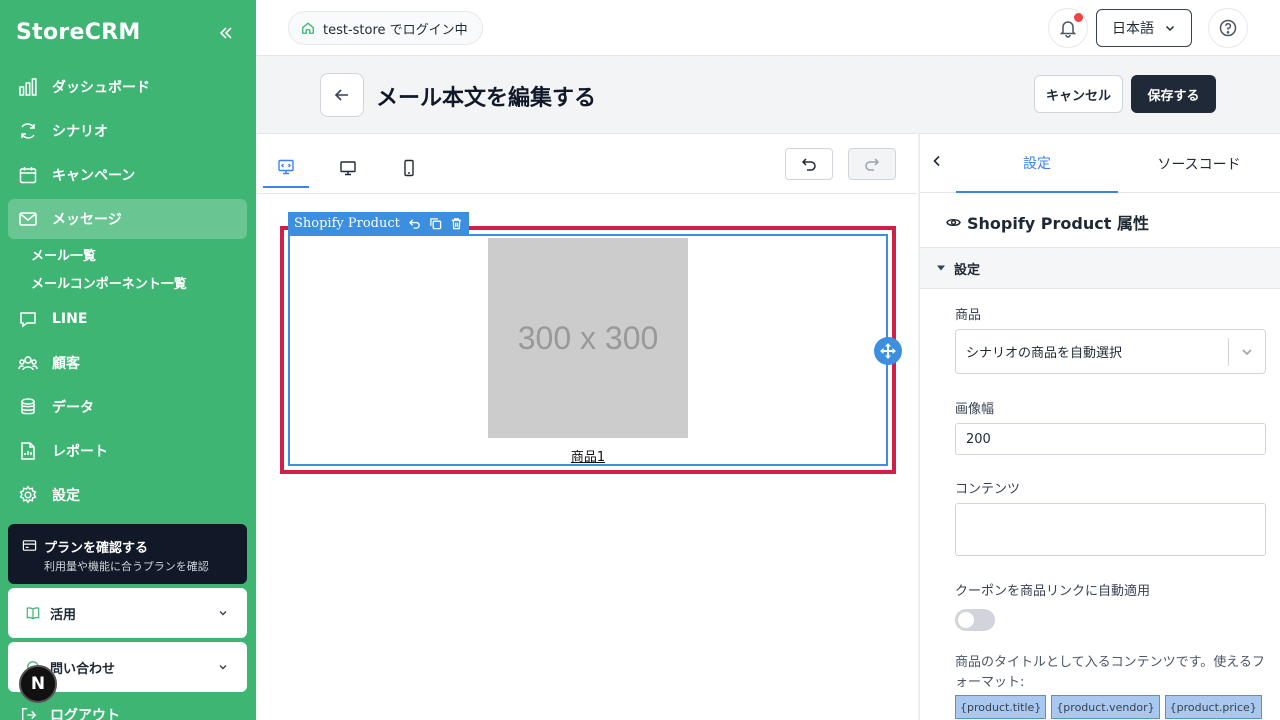 The image size is (1280, 720). What do you see at coordinates (1133, 29) in the screenshot?
I see `language-value: 日本語` at bounding box center [1133, 29].